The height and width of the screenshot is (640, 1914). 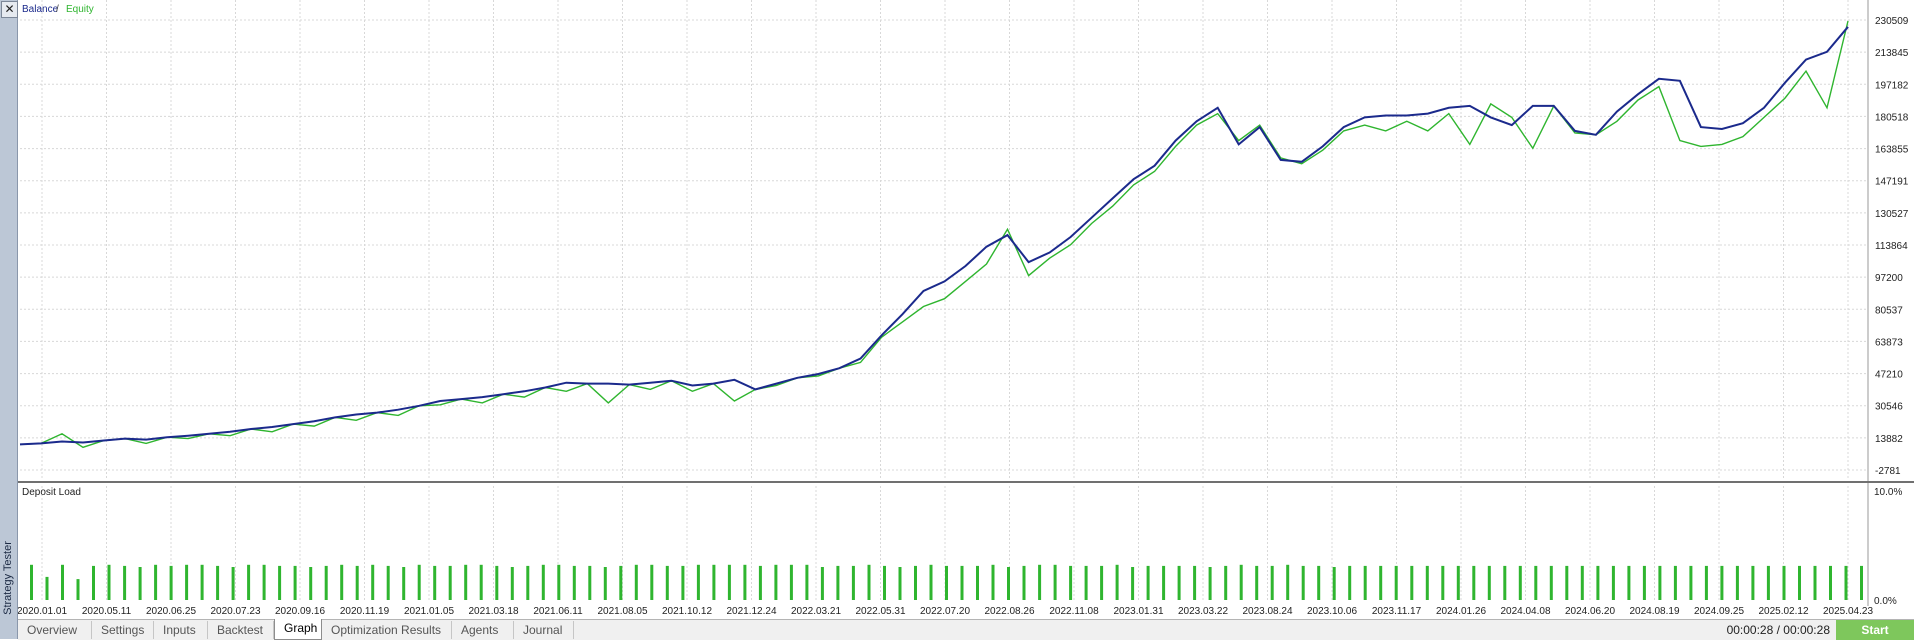 I want to click on y-tick-label: 113864, so click(x=1891, y=246).